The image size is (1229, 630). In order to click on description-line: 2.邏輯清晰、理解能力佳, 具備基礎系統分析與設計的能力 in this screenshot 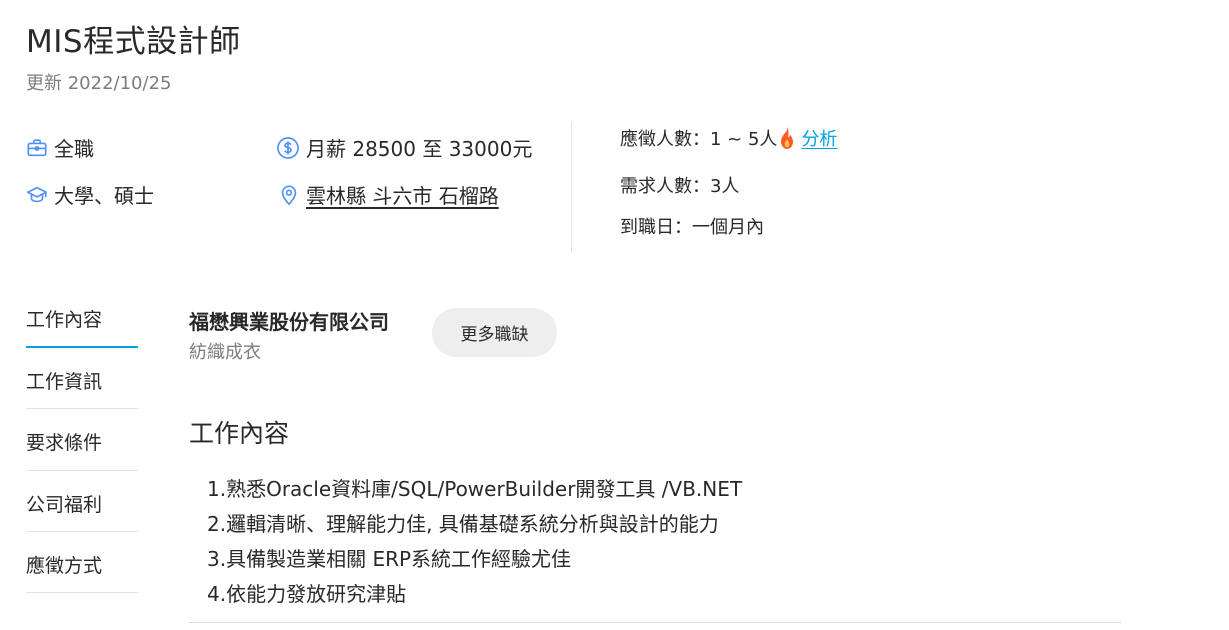, I will do `click(463, 524)`.